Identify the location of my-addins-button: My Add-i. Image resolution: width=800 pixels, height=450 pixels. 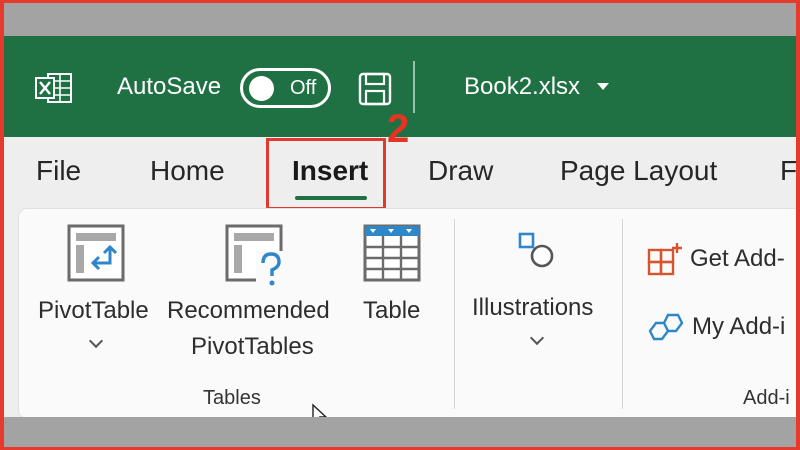
(738, 327).